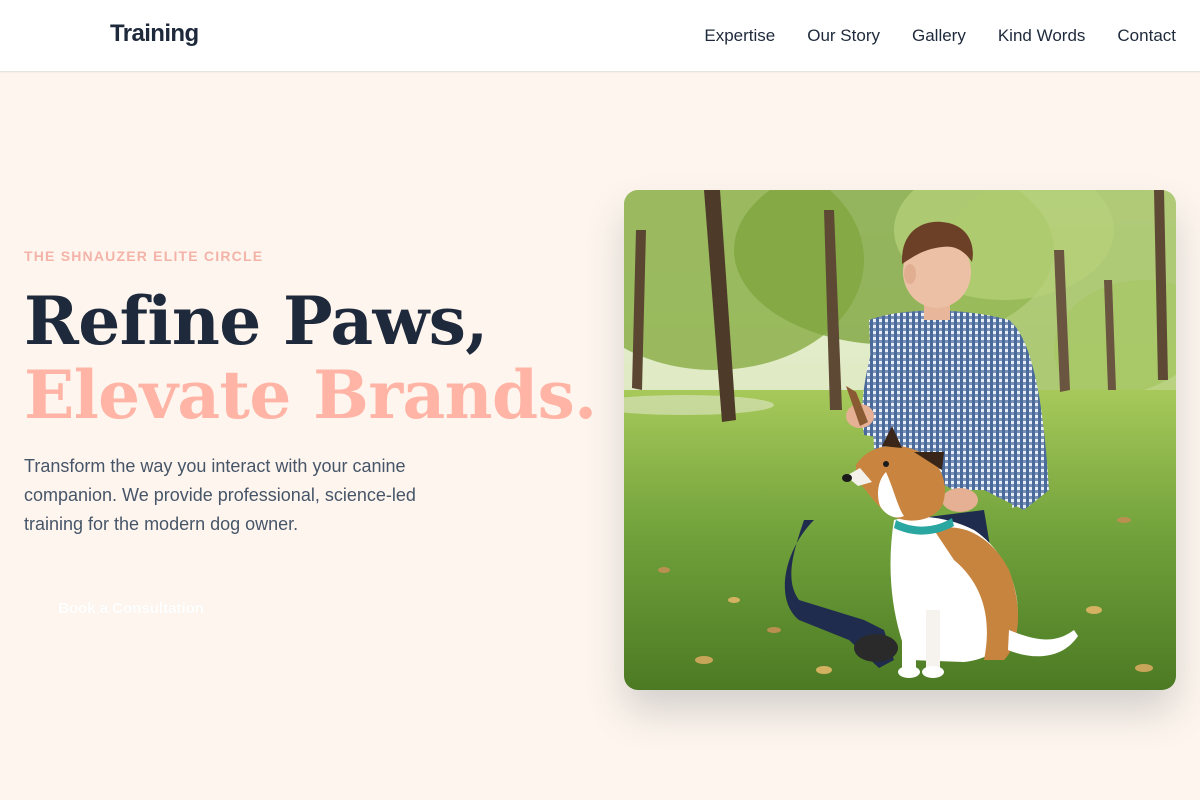  Describe the element at coordinates (1146, 36) in the screenshot. I see `nav-link-contact: Contact` at that location.